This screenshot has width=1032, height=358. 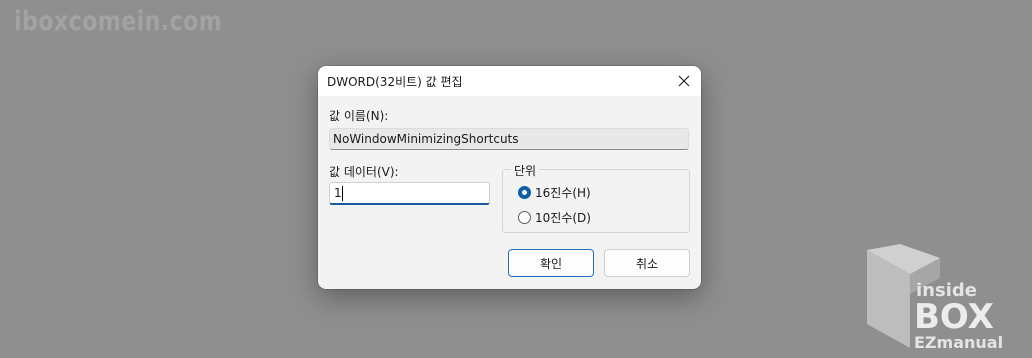 I want to click on radio-unselected-icon, so click(x=524, y=217).